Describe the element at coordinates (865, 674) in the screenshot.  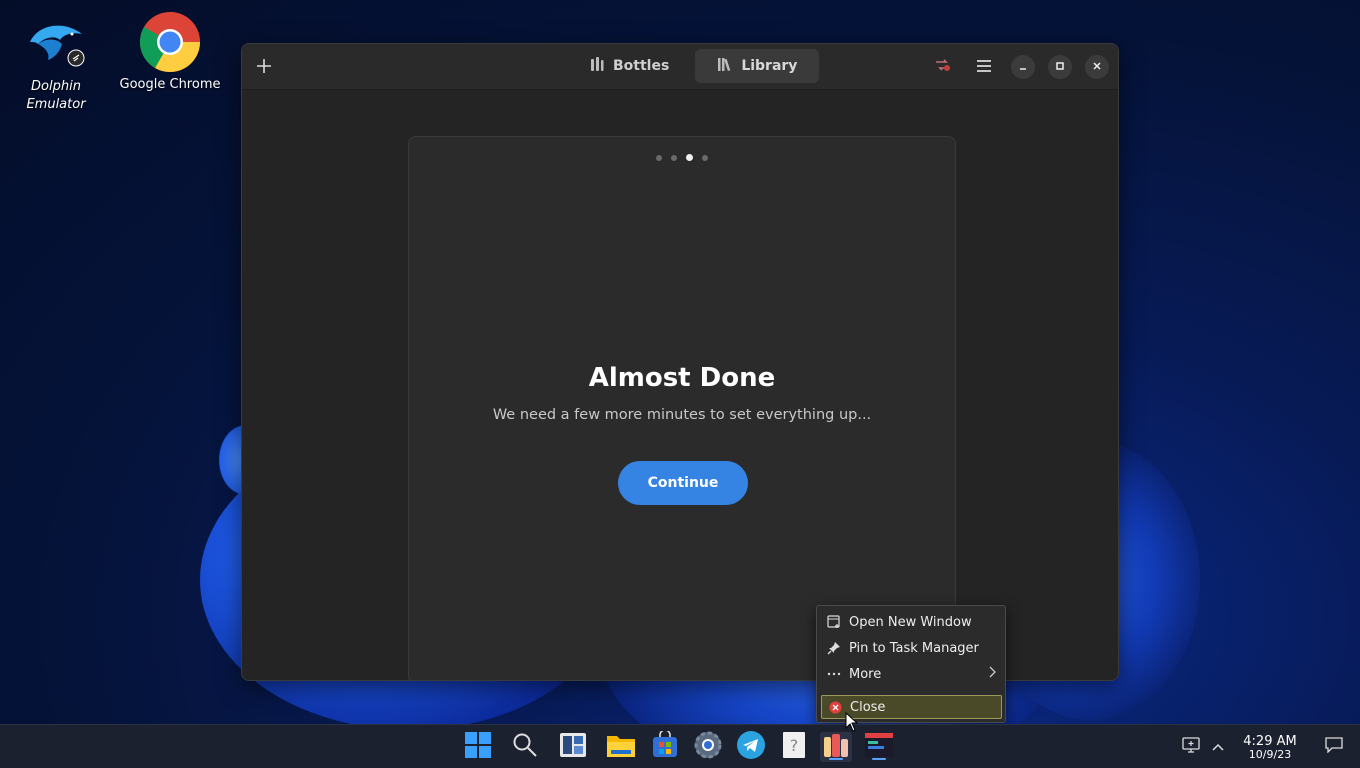
I see `menu-item-label: More` at that location.